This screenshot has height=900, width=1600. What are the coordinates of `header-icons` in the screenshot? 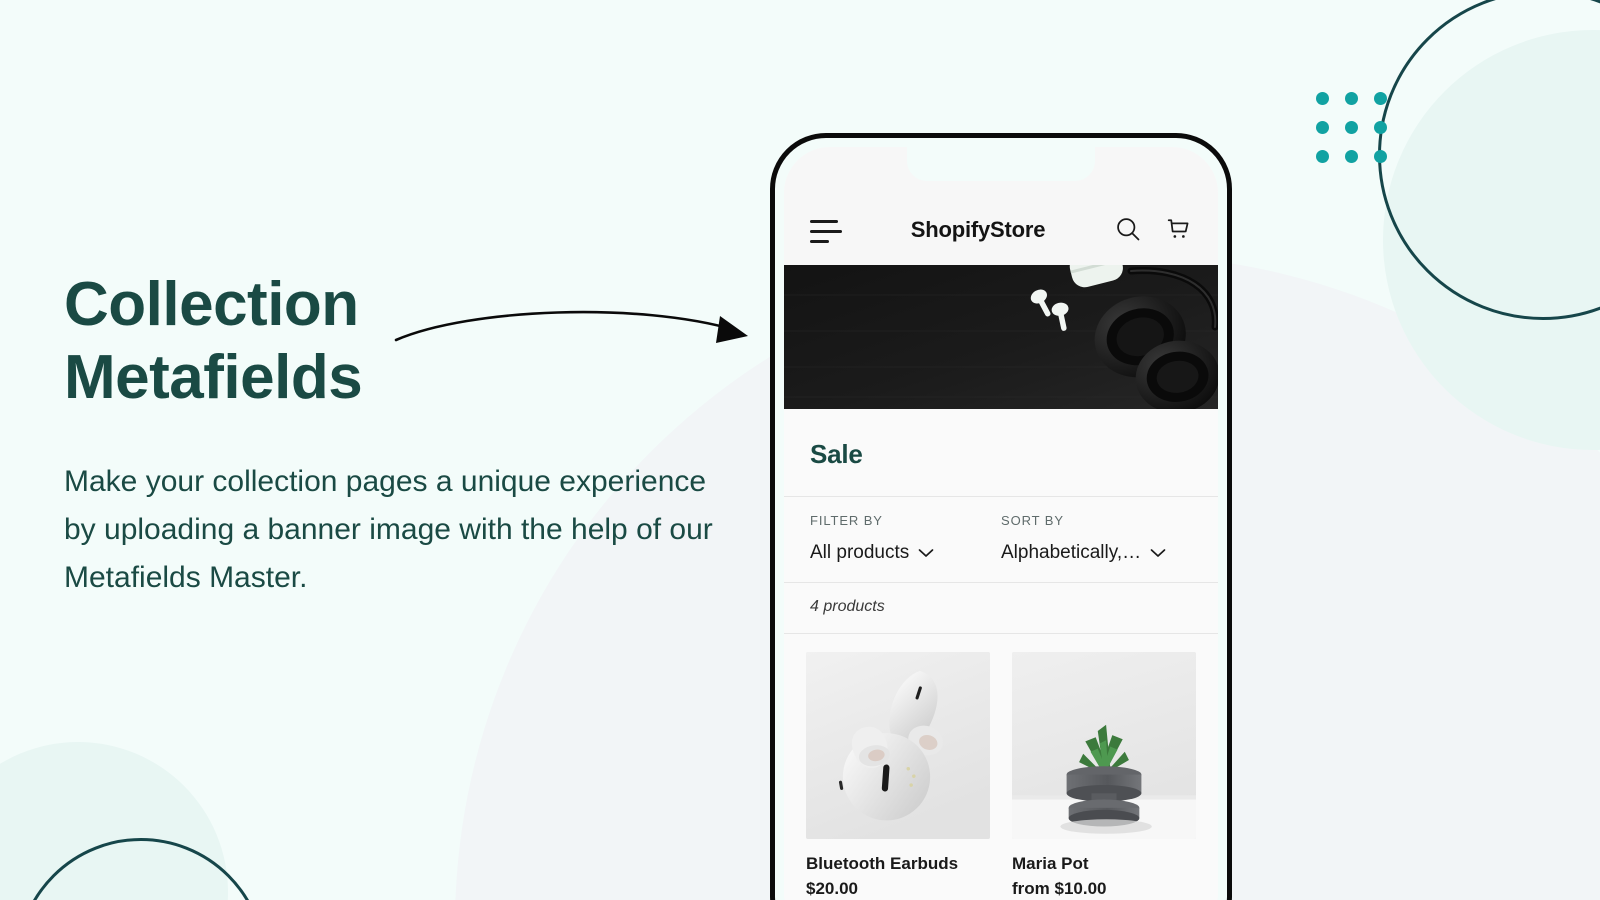 It's located at (1153, 229).